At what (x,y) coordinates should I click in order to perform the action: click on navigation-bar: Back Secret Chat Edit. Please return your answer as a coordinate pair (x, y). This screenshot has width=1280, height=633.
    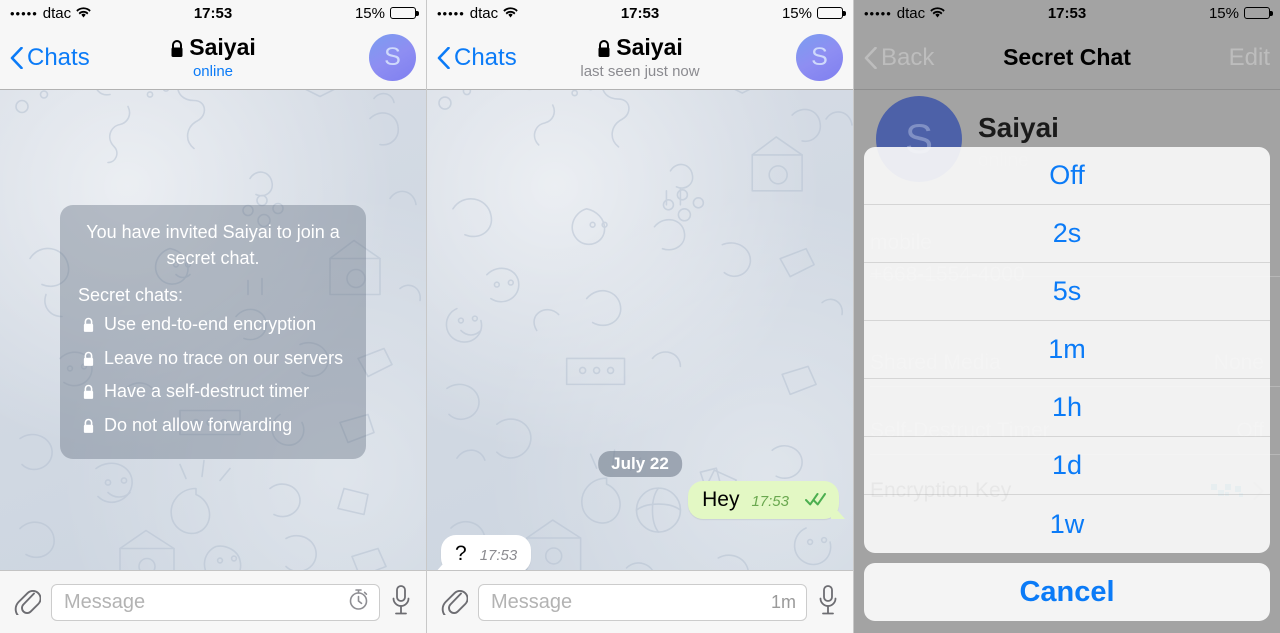
    Looking at the image, I should click on (1067, 58).